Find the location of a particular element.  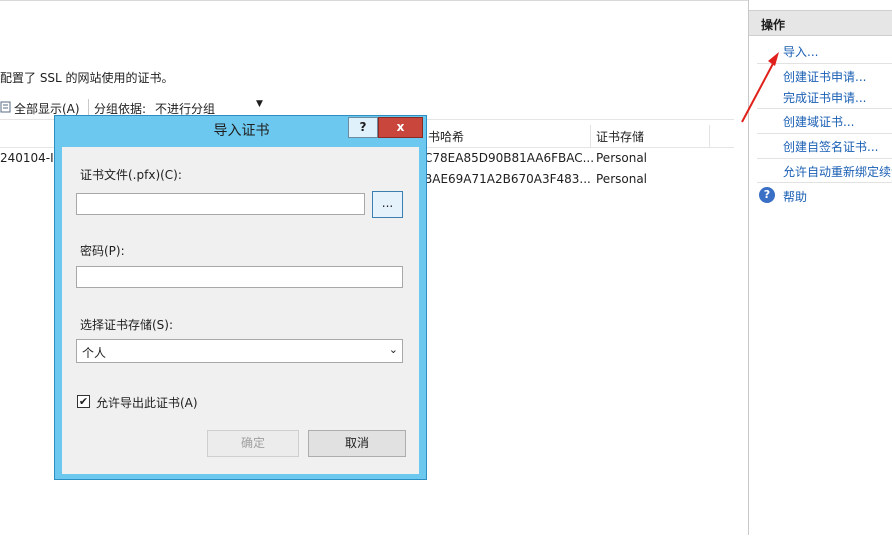

annotation-arrow-icon is located at coordinates (760, 87).